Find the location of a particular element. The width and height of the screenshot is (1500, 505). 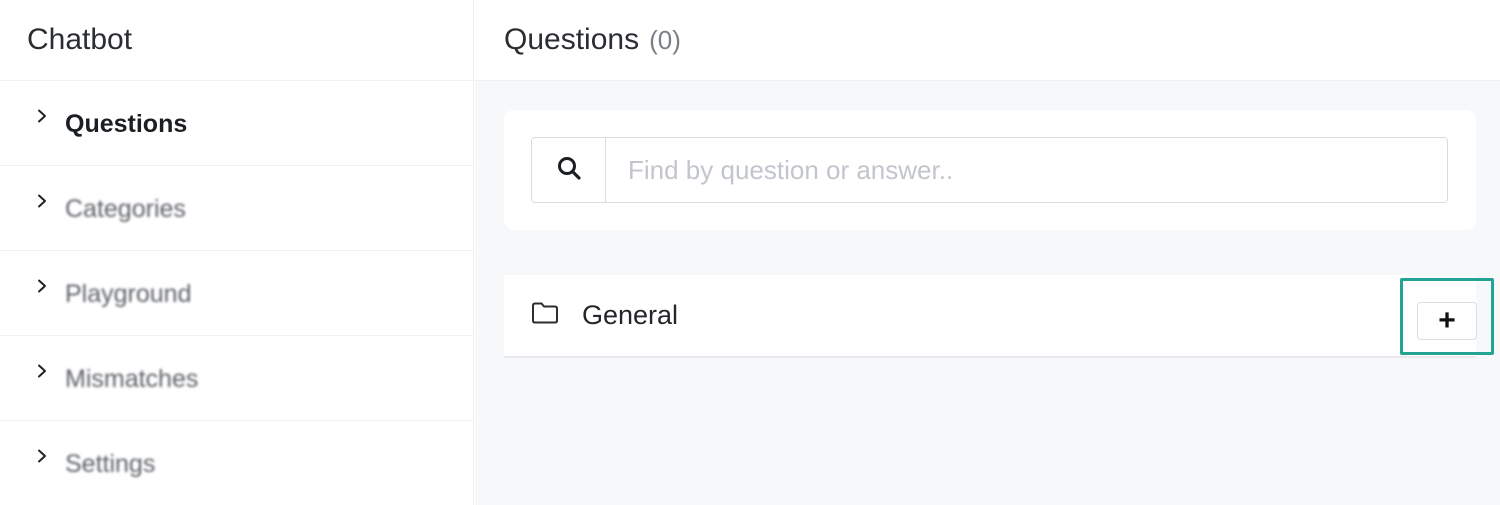

category-row-general: General + is located at coordinates (999, 316).